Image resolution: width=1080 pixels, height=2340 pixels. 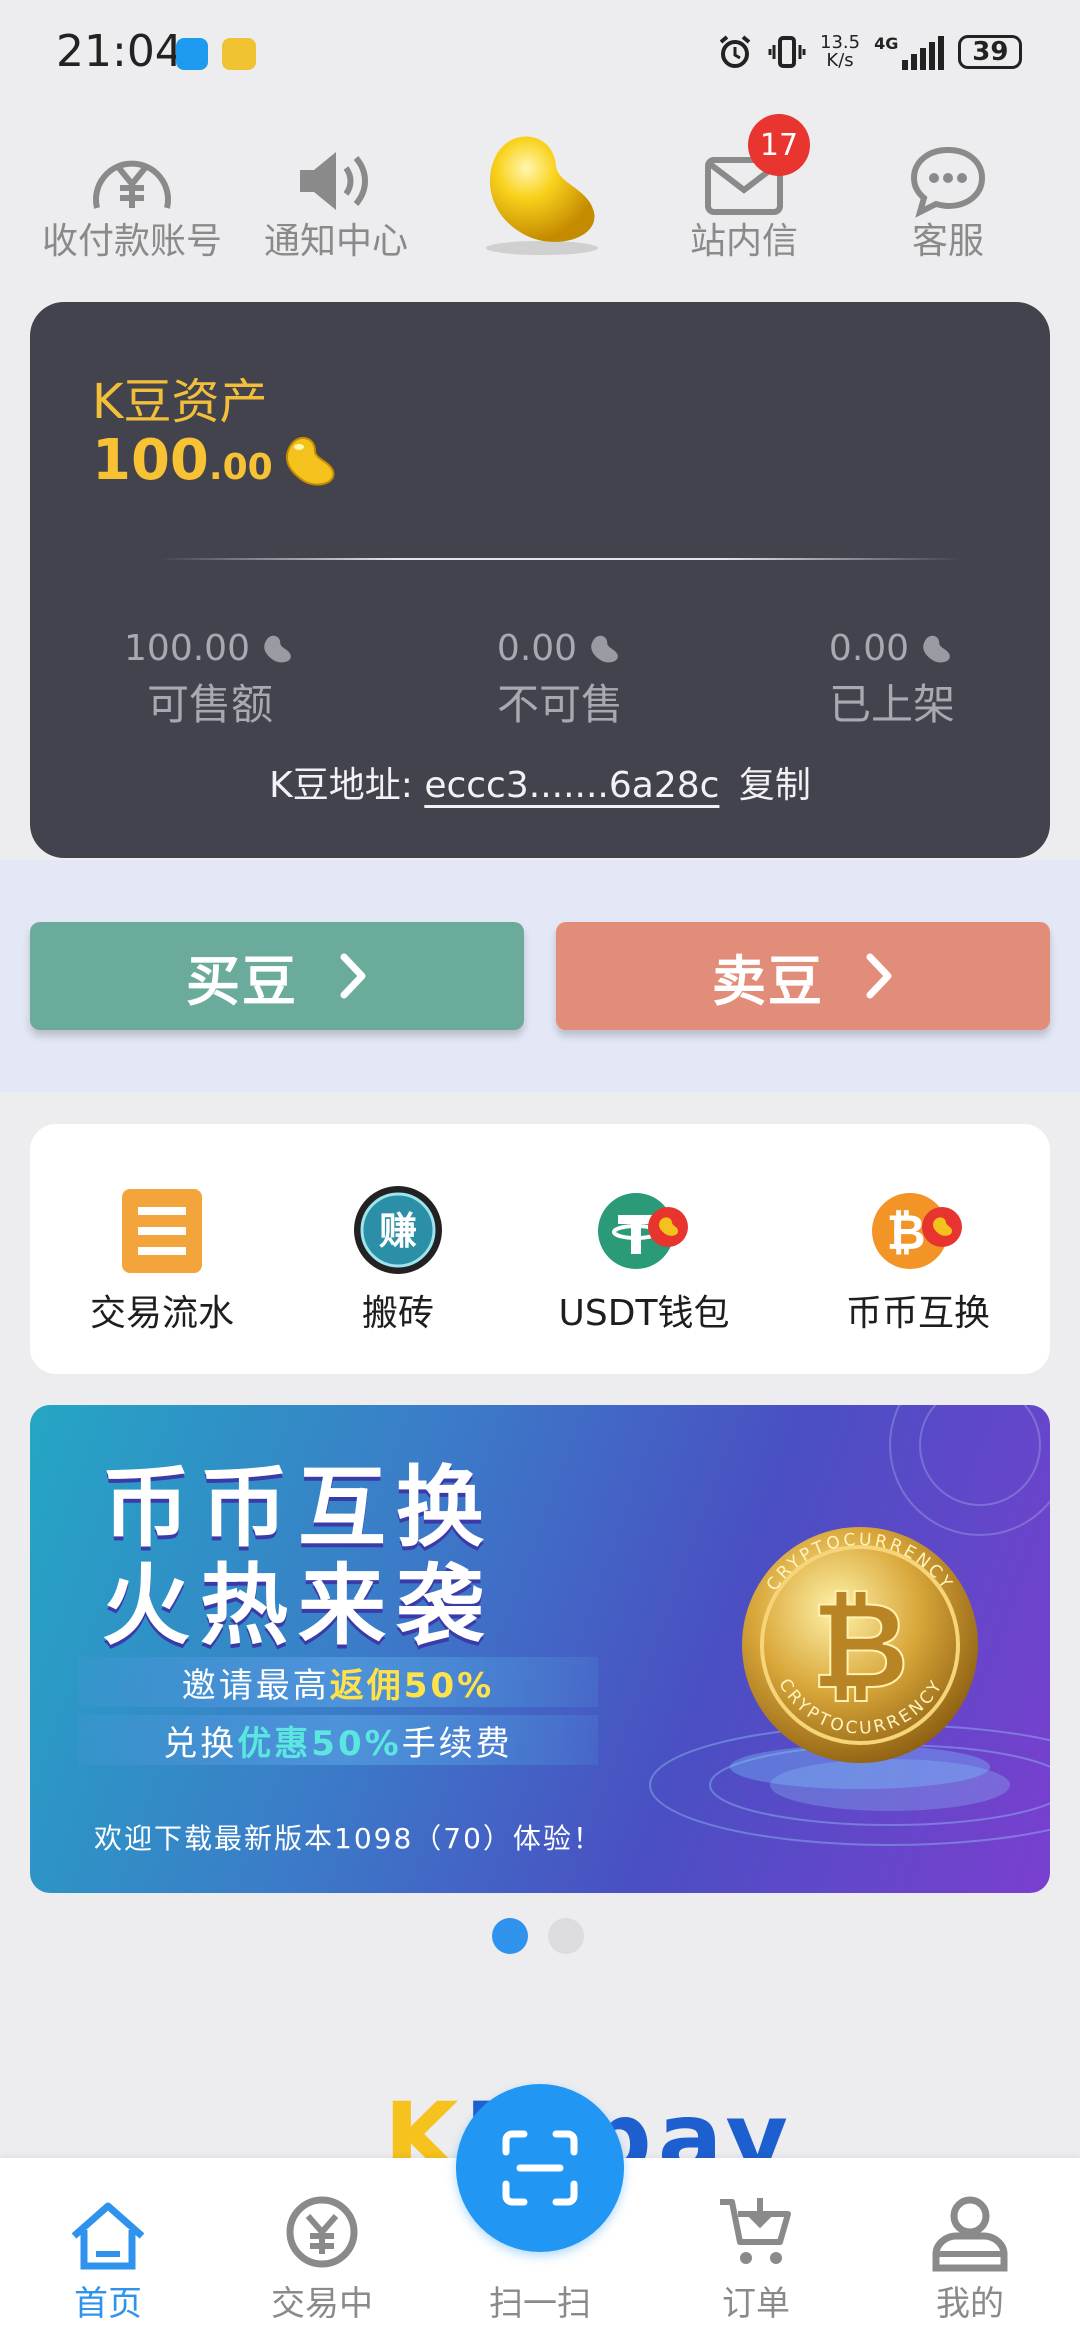 I want to click on card-divider, so click(x=560, y=559).